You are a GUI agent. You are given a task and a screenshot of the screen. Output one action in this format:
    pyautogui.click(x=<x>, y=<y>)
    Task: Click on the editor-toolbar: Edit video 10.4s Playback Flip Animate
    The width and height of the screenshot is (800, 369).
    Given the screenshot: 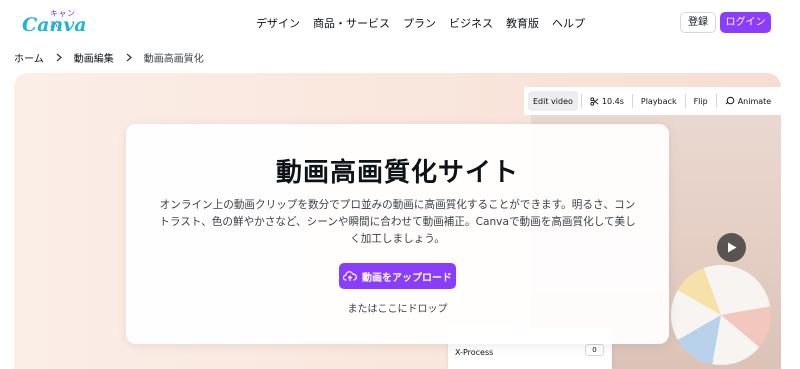 What is the action you would take?
    pyautogui.click(x=652, y=101)
    